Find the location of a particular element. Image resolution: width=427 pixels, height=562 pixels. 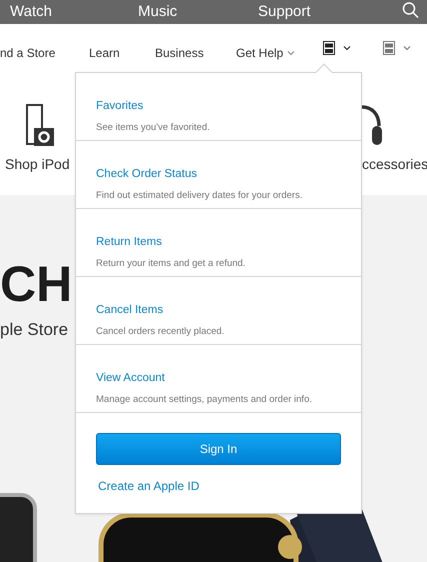

menu-description: Return your items and get a refund. is located at coordinates (171, 264).